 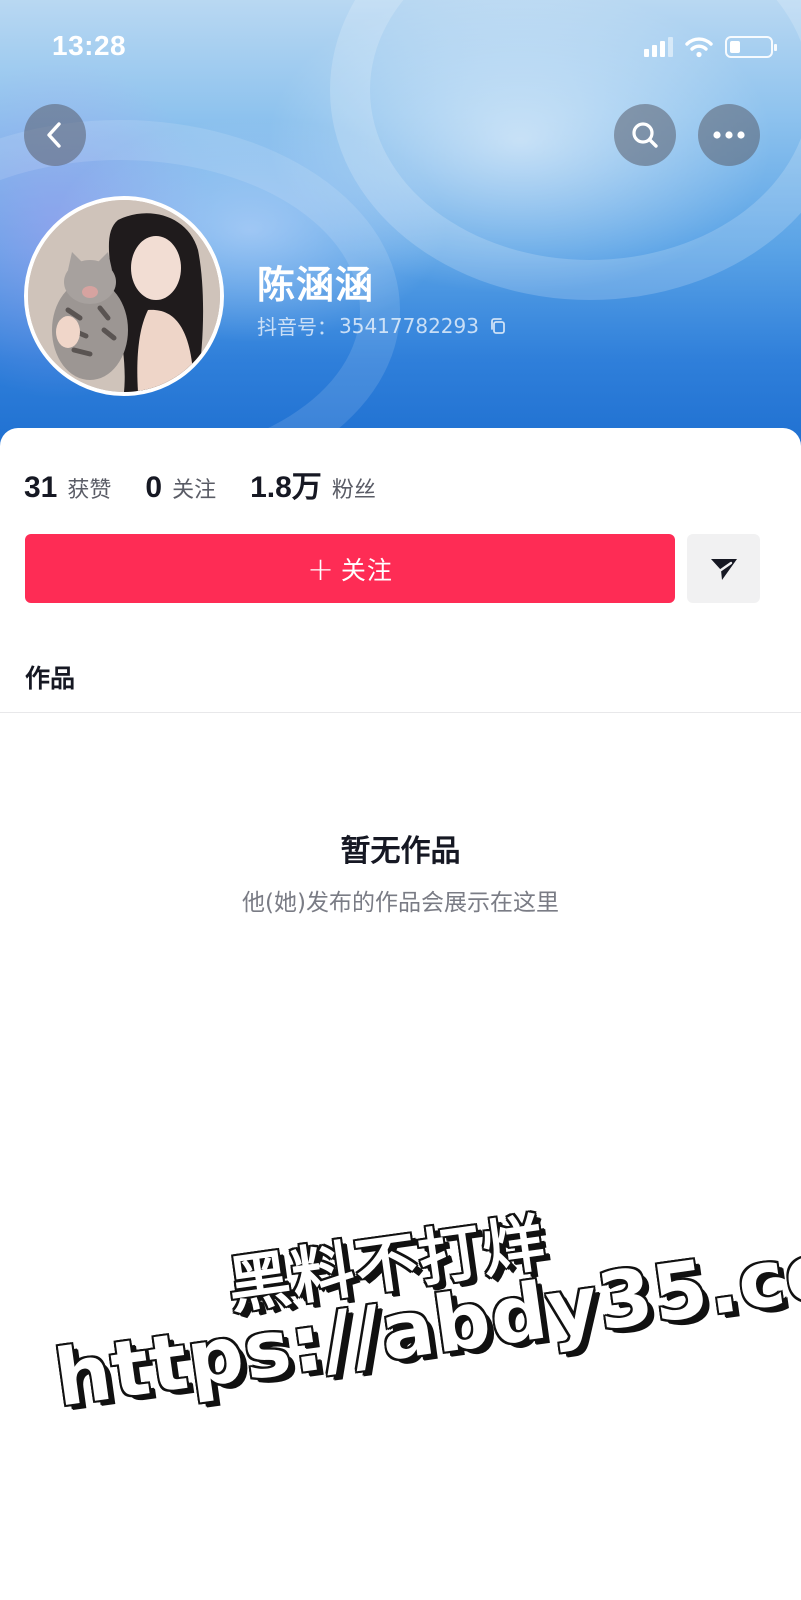 I want to click on stat-label: 粉丝, so click(x=353, y=490).